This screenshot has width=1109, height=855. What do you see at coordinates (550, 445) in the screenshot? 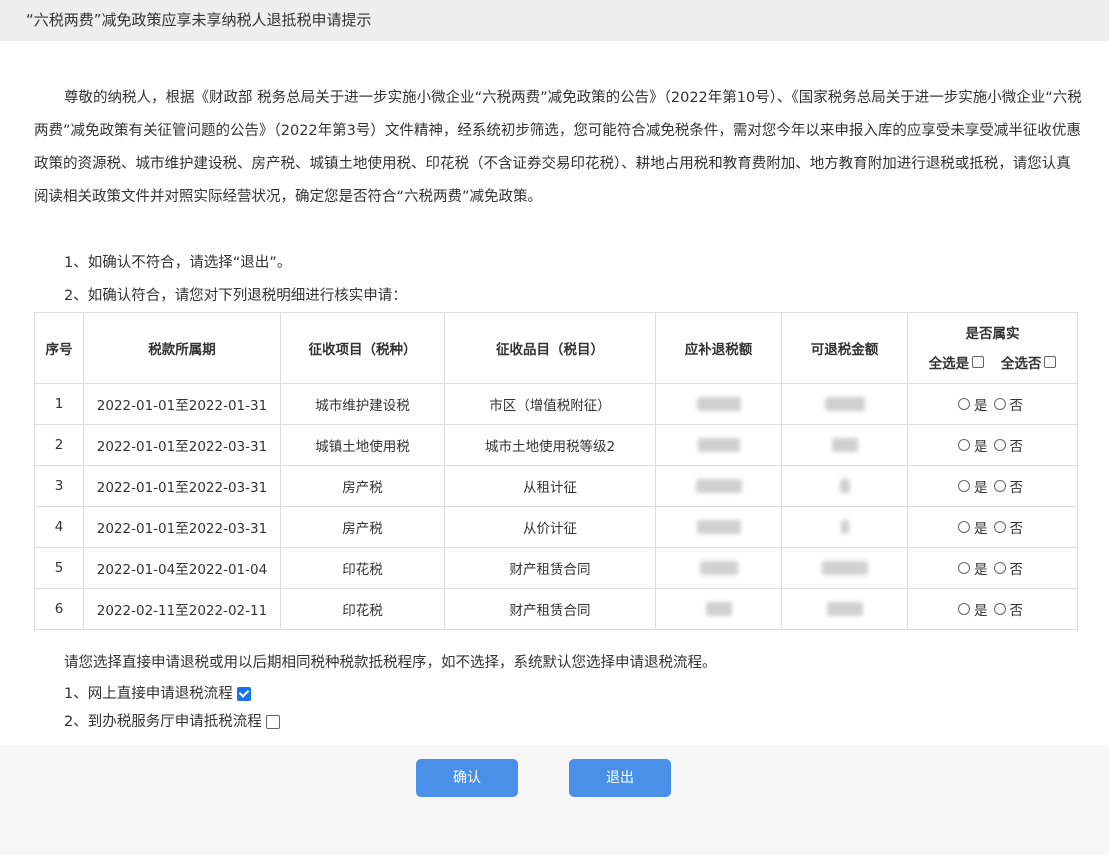
I see `cell-tax-subitem: 城市土地使用税等级2` at bounding box center [550, 445].